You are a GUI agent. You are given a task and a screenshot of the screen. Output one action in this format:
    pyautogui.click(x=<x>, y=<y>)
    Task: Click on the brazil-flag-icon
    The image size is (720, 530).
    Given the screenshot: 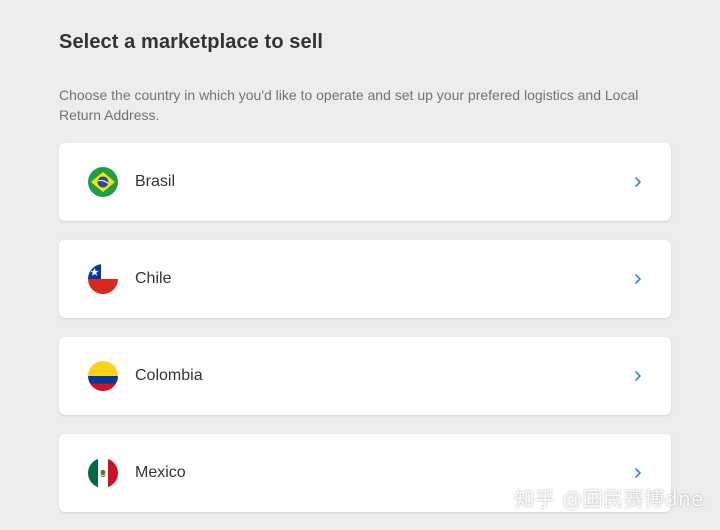 What is the action you would take?
    pyautogui.click(x=103, y=182)
    